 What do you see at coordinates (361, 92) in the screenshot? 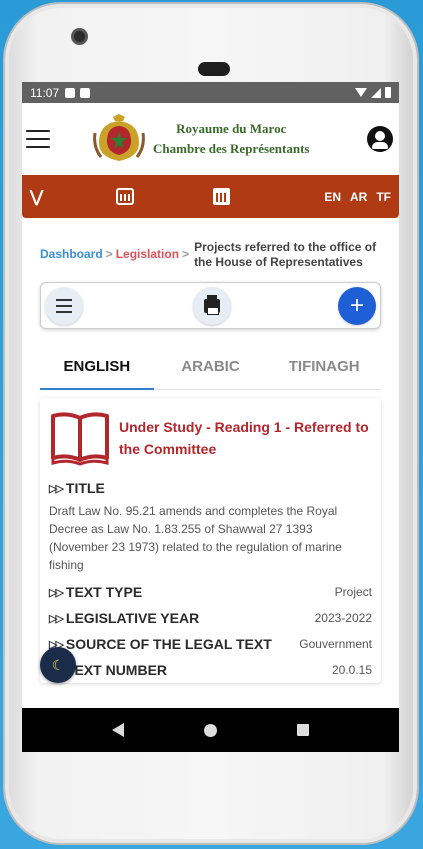
I see `wifi-icon` at bounding box center [361, 92].